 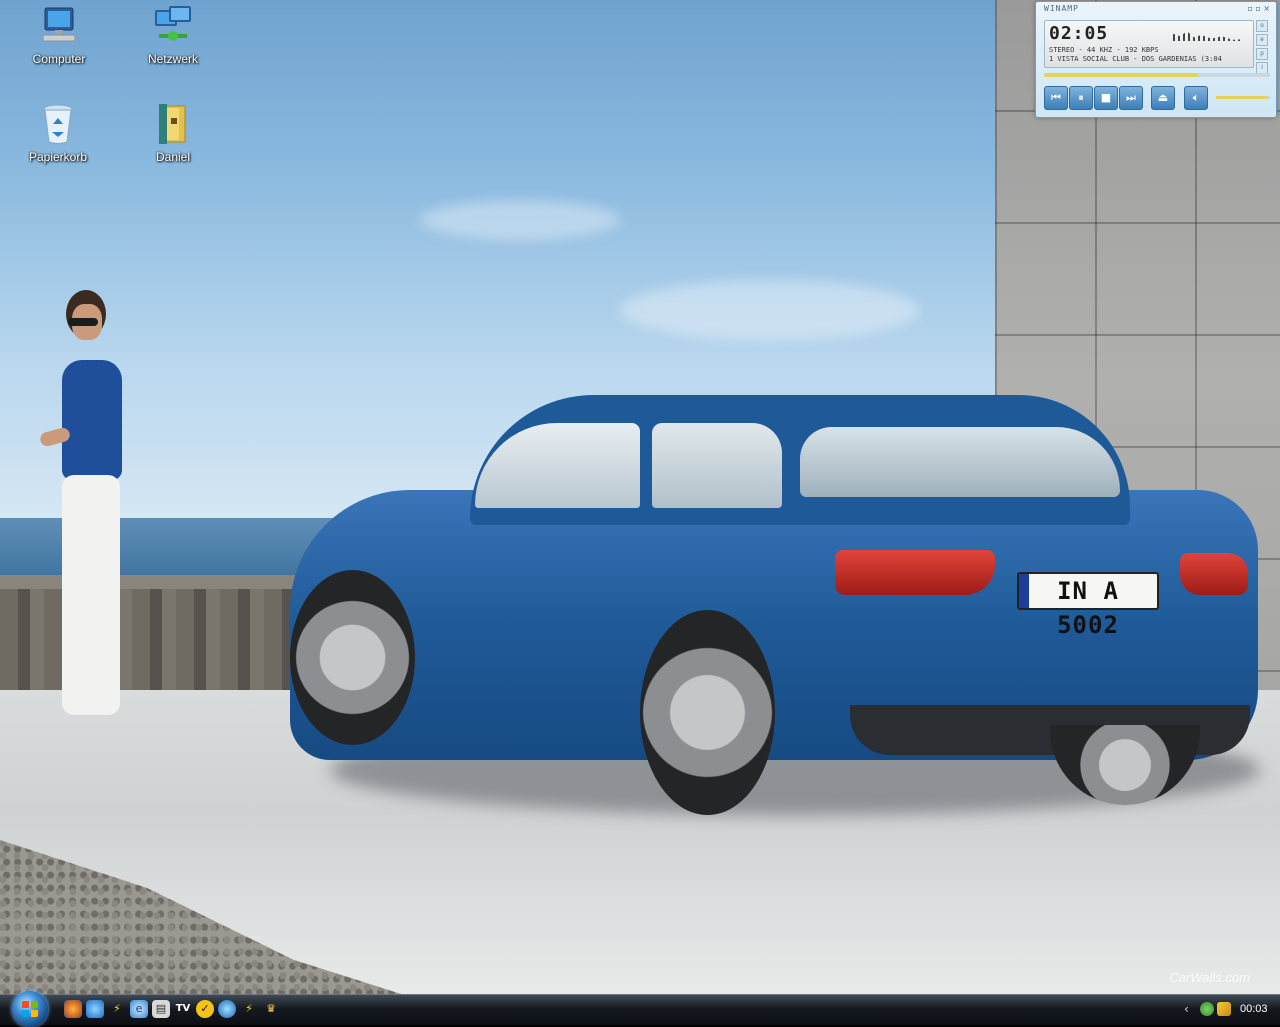 What do you see at coordinates (58, 157) in the screenshot?
I see `desktop-icon-label: Papierkorb` at bounding box center [58, 157].